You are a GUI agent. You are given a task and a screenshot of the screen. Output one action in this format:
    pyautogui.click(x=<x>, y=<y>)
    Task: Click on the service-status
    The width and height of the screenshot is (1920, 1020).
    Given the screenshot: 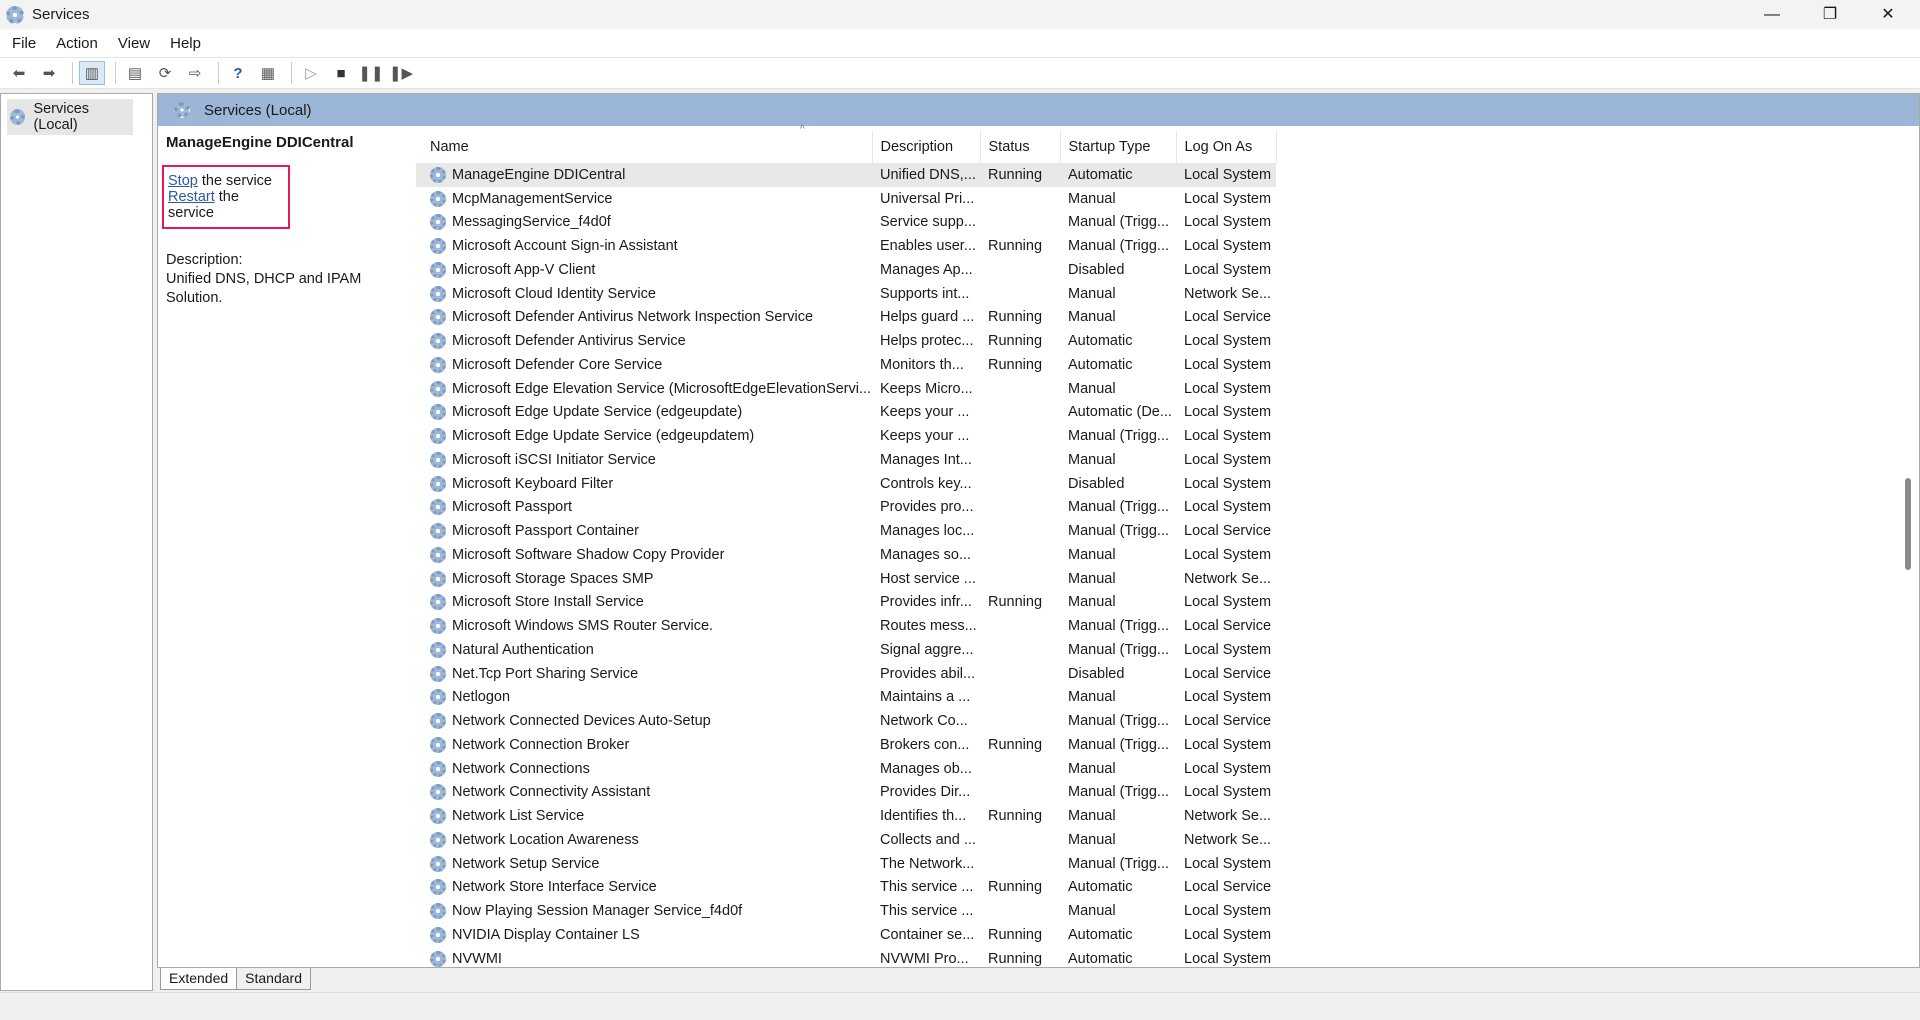 What is the action you would take?
    pyautogui.click(x=1020, y=389)
    